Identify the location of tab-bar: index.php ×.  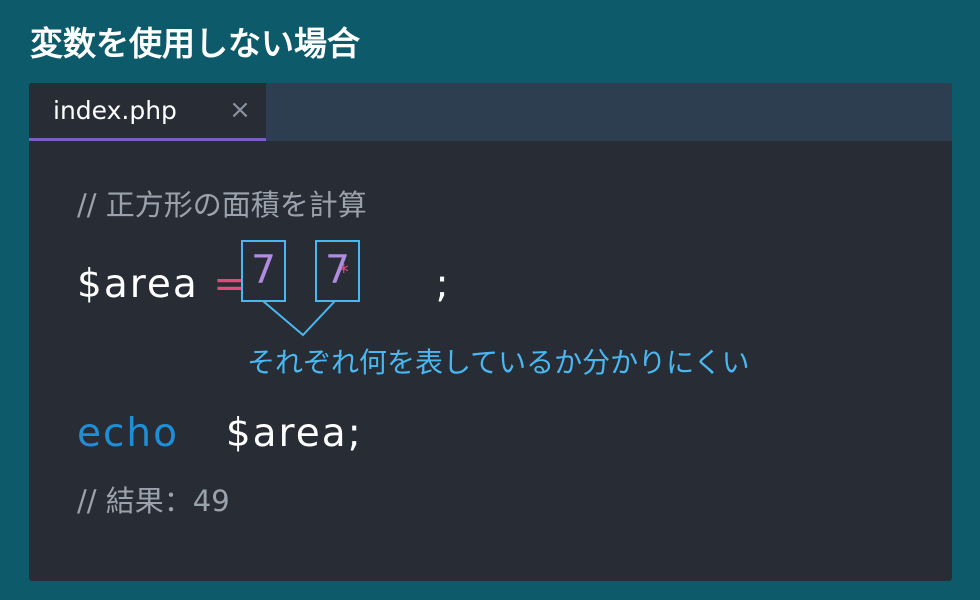
(490, 112).